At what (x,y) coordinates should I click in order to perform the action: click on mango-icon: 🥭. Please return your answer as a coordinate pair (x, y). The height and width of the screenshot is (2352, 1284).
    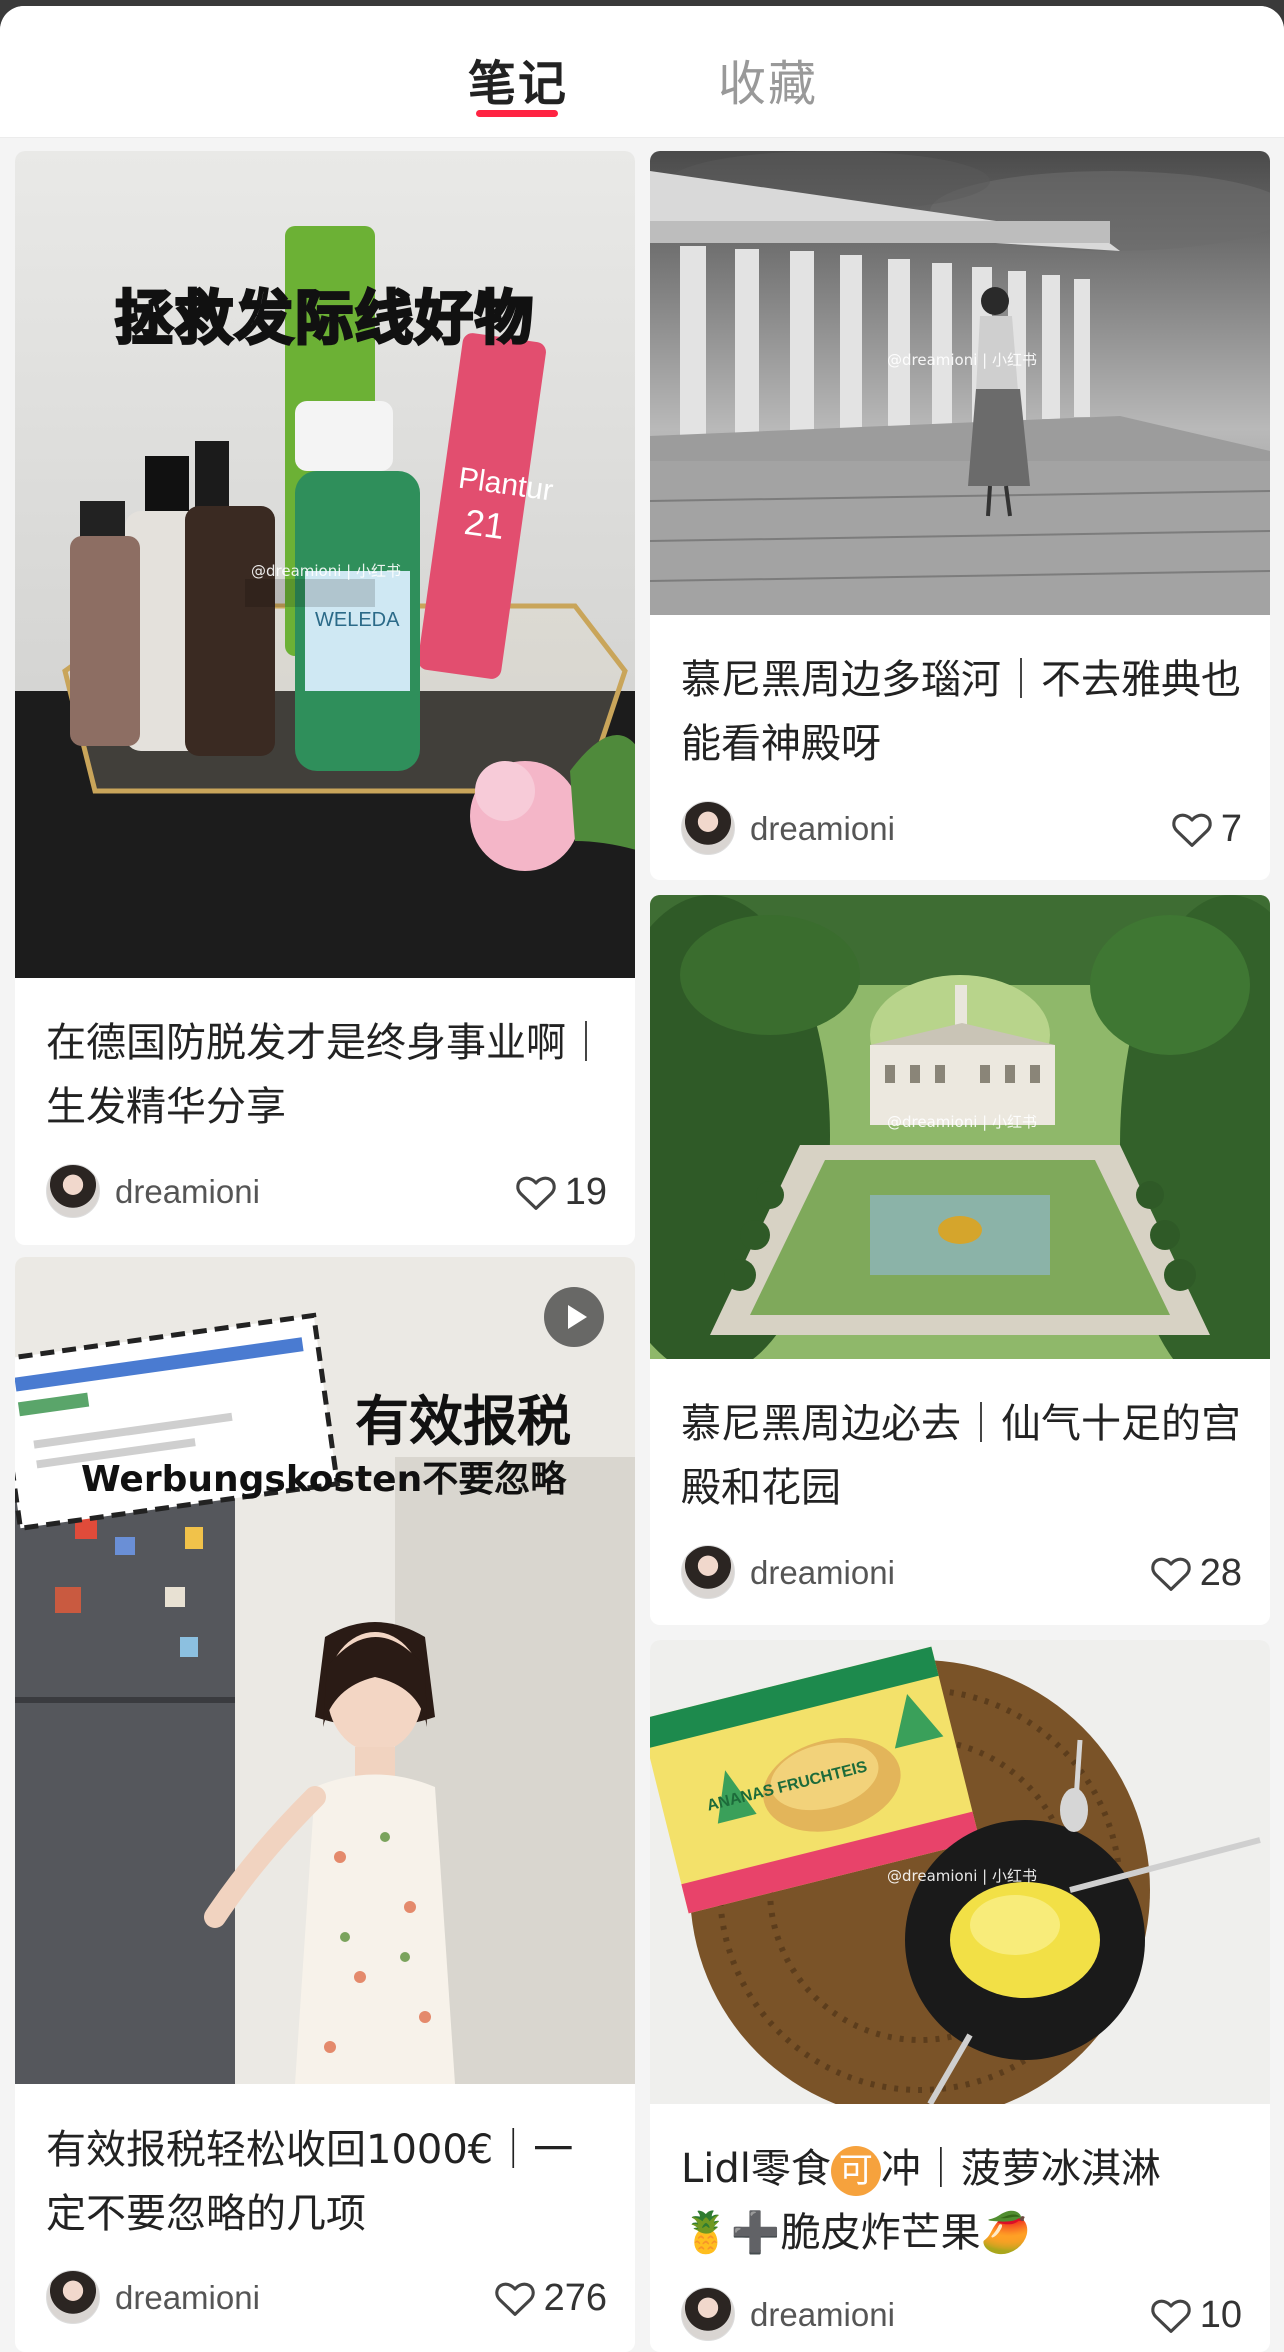
    Looking at the image, I should click on (1005, 2233).